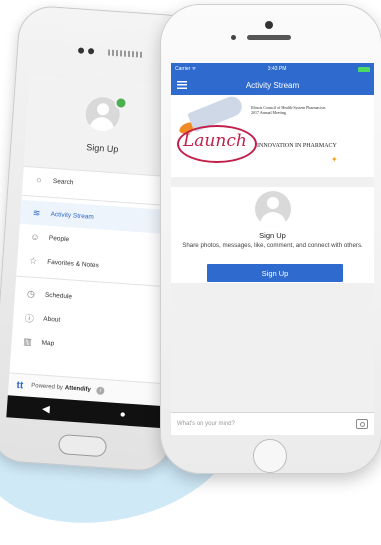  Describe the element at coordinates (186, 69) in the screenshot. I see `carrier-label: Carrier ᯤ` at that location.